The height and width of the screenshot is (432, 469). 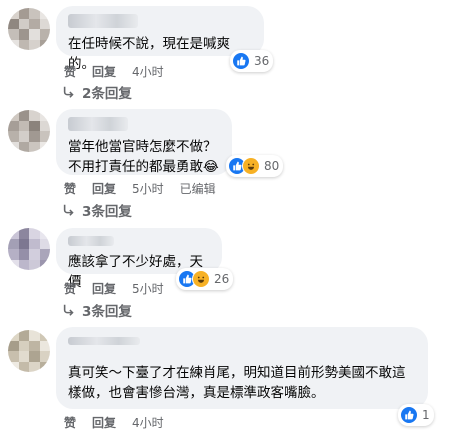 What do you see at coordinates (222, 279) in the screenshot?
I see `reaction-count: 26` at bounding box center [222, 279].